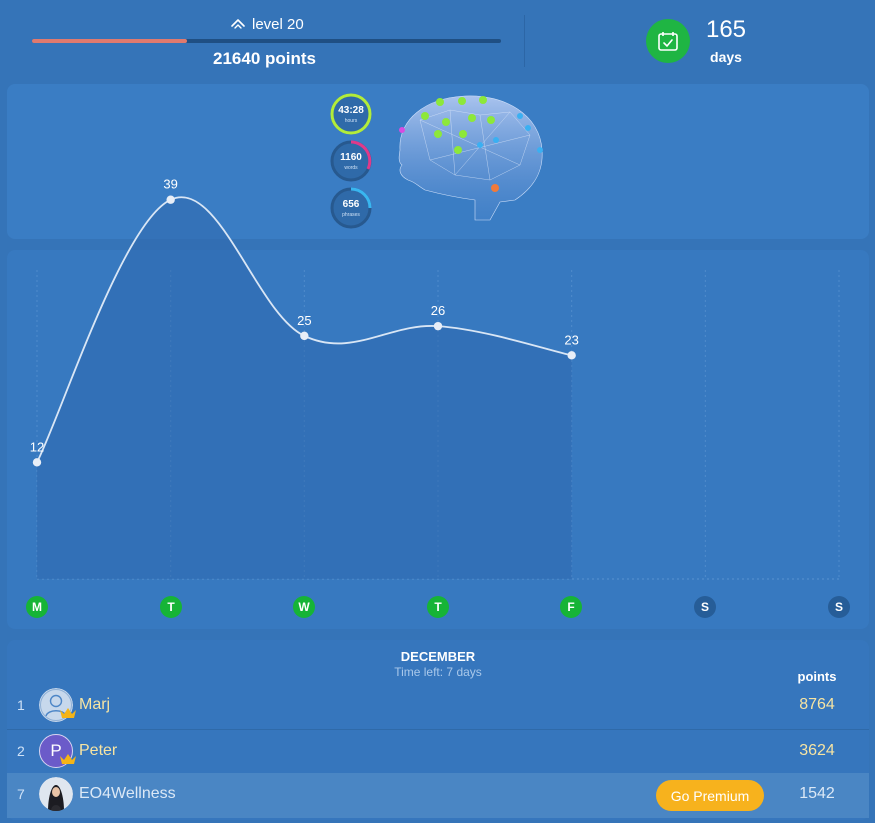  I want to click on hours-value: 43:28, so click(351, 110).